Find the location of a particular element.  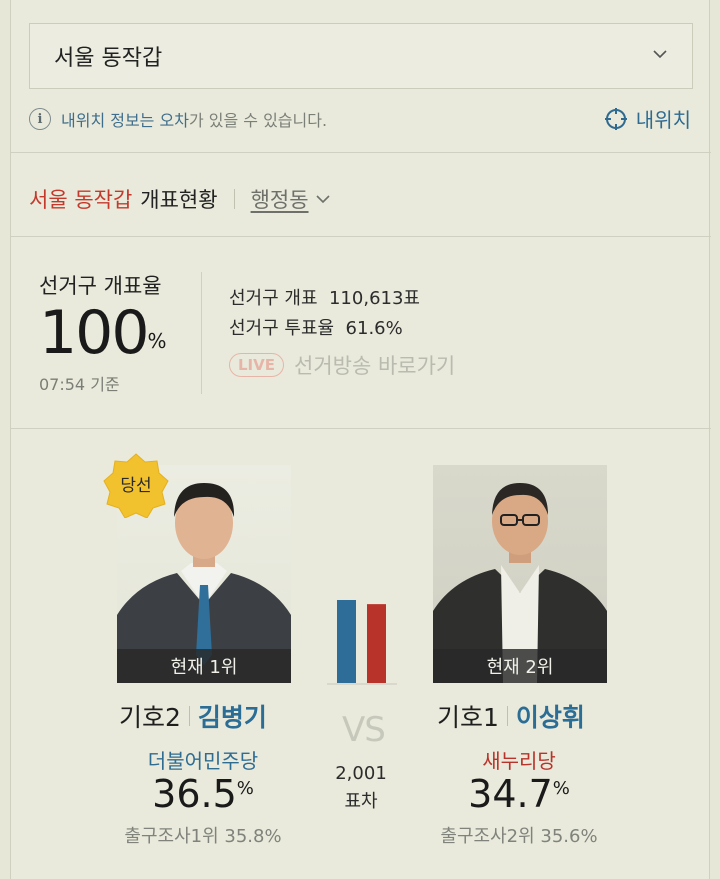

stat-turnout: 선거구 투표율 61.6% is located at coordinates (316, 327).